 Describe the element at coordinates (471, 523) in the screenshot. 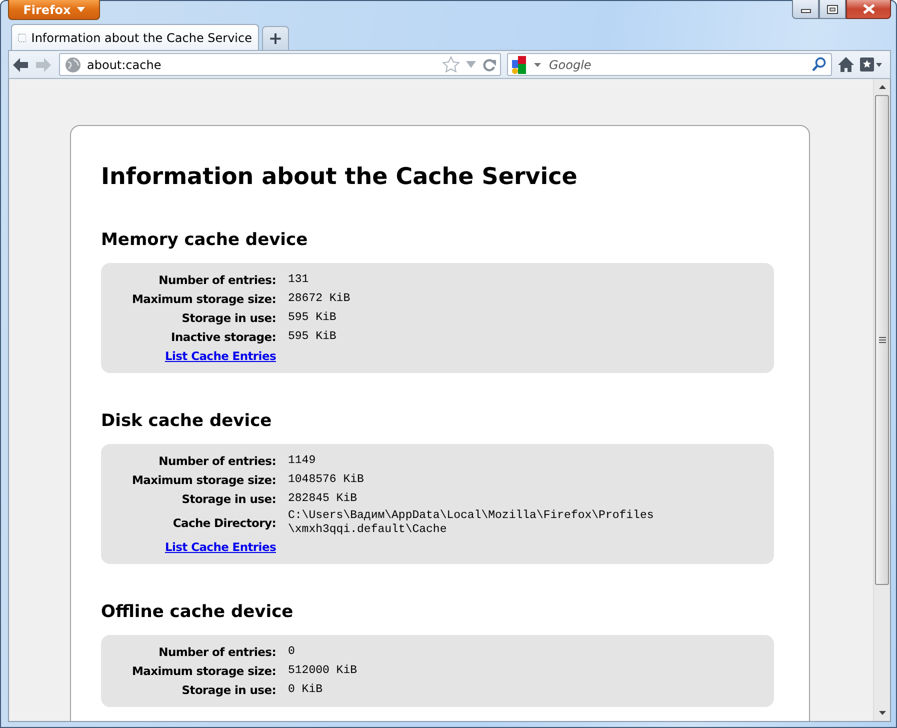

I see `field-value: C:\Users\Вадим\AppData\Local\Mozilla\Firefox\Profiles\xmxh3qqi.default\Cache` at that location.